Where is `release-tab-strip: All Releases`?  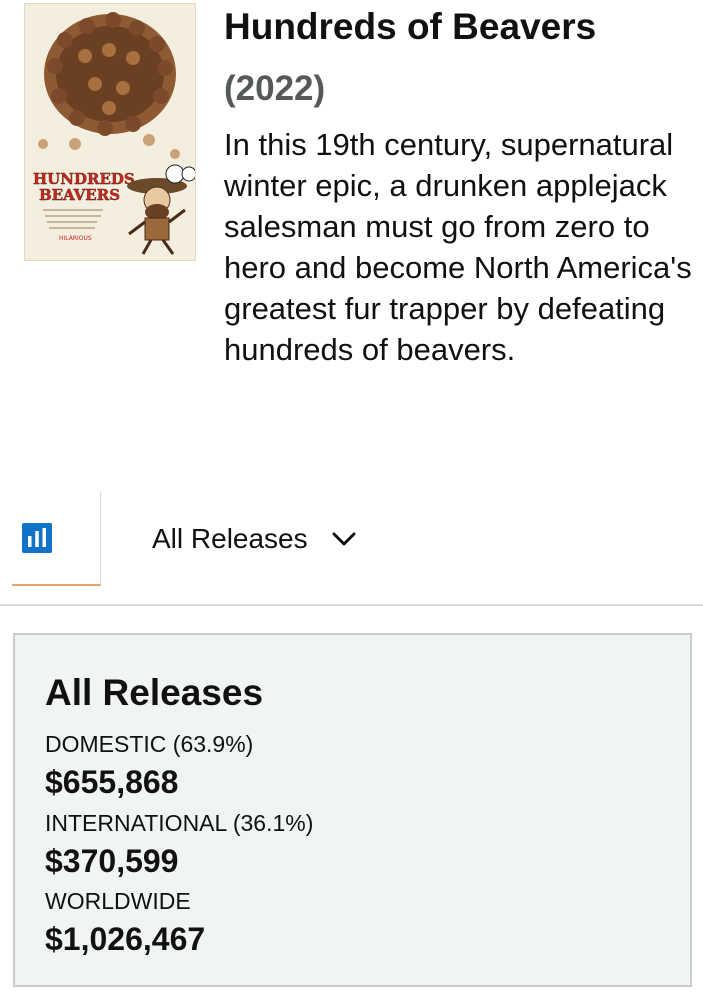
release-tab-strip: All Releases is located at coordinates (351, 549).